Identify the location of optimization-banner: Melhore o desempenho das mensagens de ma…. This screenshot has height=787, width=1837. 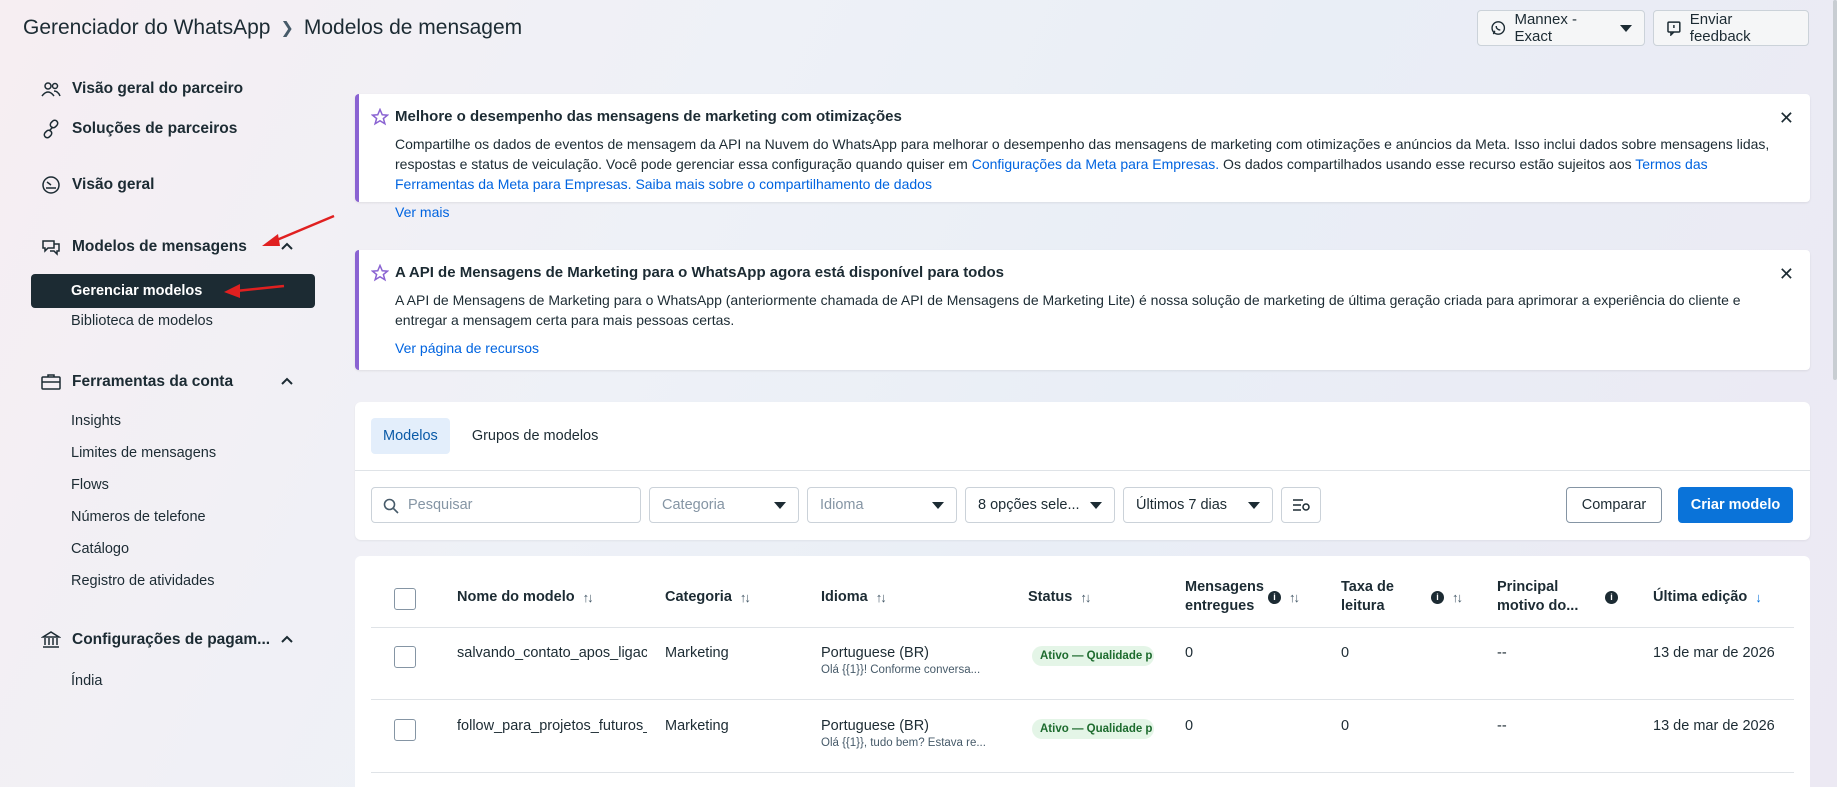
(1082, 157).